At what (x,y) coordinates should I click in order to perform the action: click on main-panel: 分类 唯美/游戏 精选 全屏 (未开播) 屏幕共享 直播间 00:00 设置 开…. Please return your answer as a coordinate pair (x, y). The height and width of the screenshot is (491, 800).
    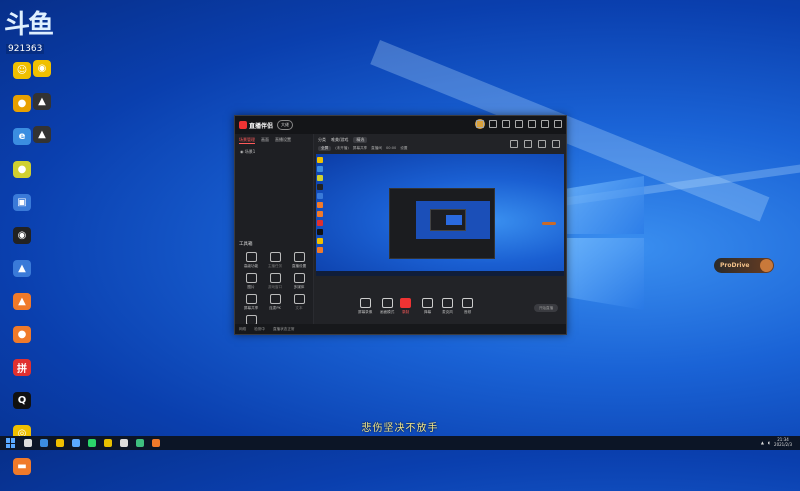
    Looking at the image, I should click on (440, 229).